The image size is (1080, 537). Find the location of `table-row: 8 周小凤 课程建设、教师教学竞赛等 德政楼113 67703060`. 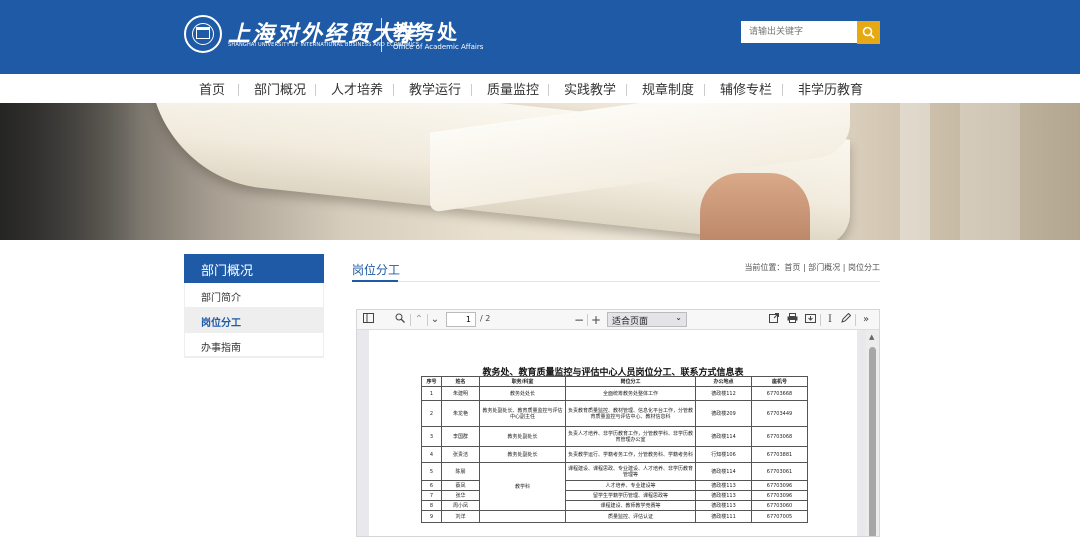

table-row: 8 周小凤 课程建设、教师教学竞赛等 德政楼113 67703060 is located at coordinates (614, 505).